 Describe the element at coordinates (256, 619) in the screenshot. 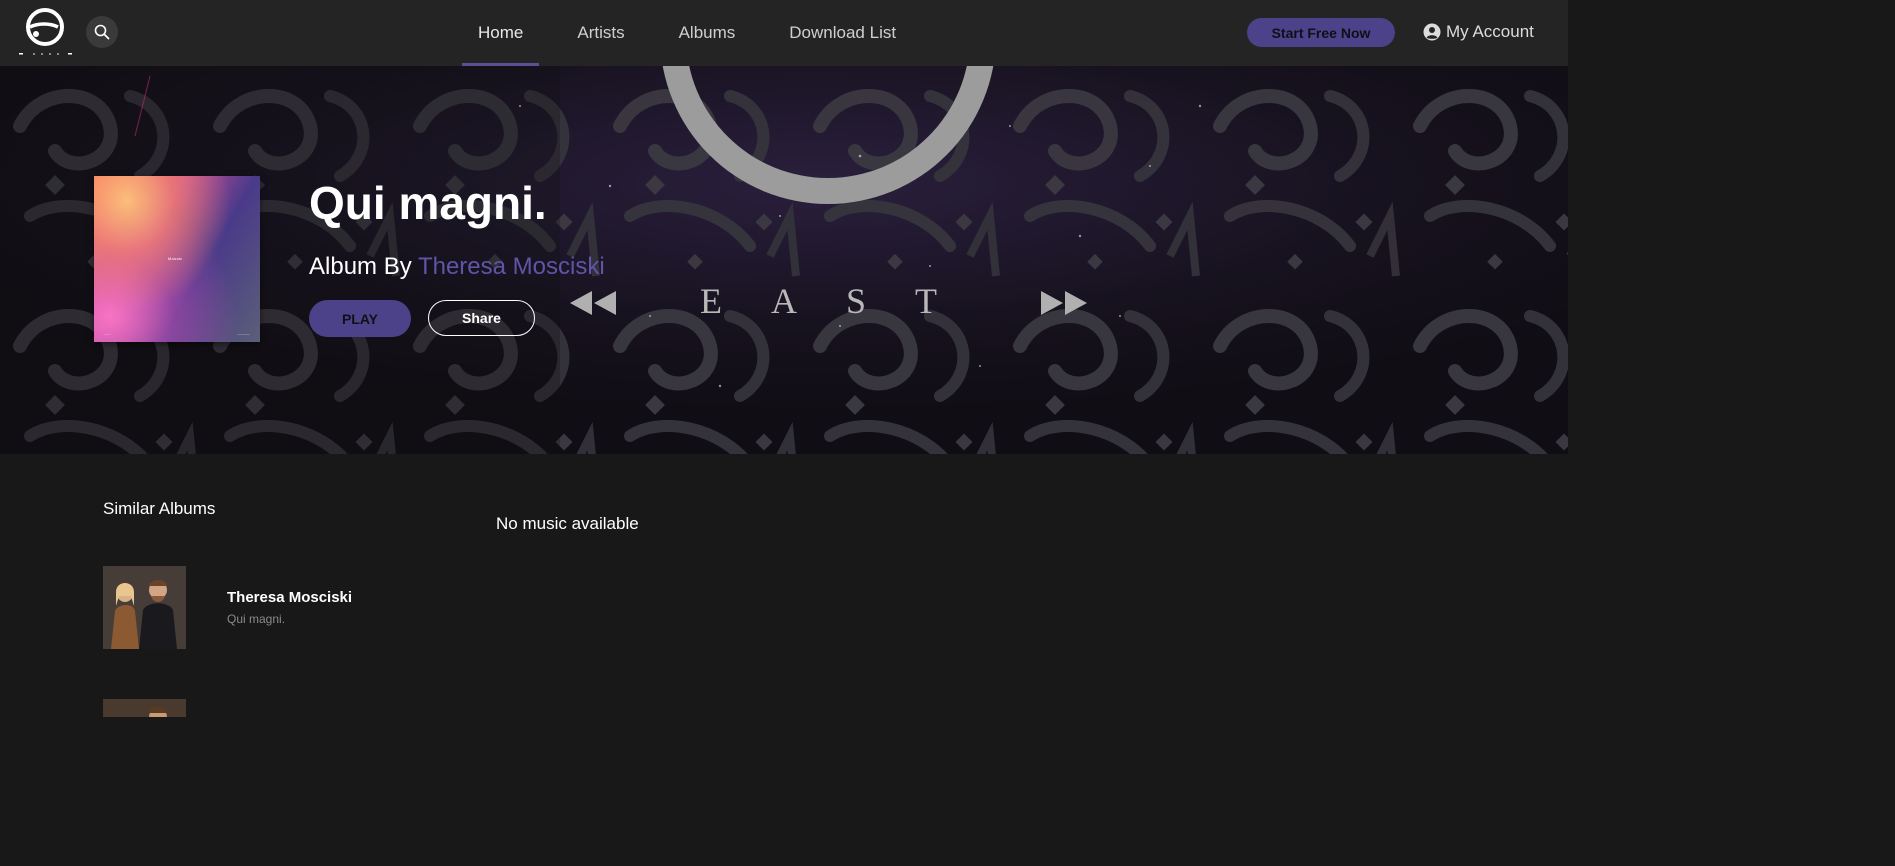

I see `similar-album-name: Qui magni.` at that location.